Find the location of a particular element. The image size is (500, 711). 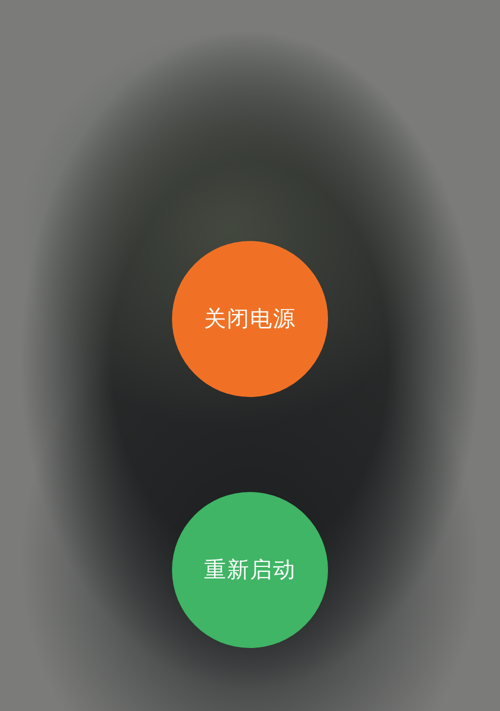

restart-button: 重新启动 is located at coordinates (250, 570).